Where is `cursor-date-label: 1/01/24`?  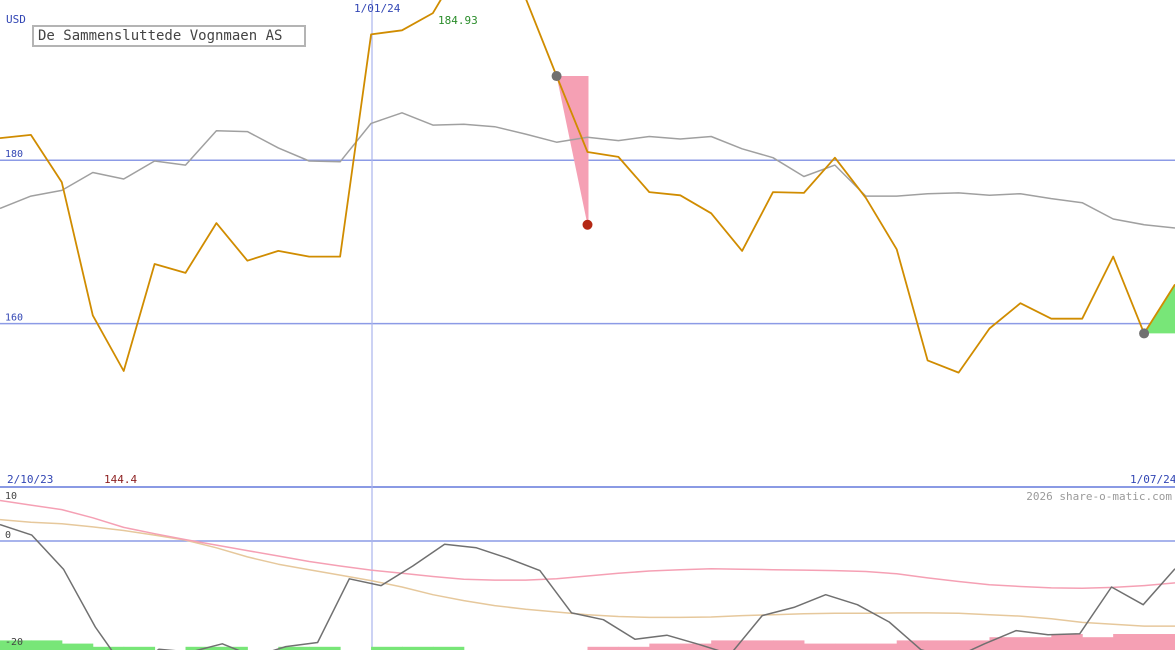 cursor-date-label: 1/01/24 is located at coordinates (377, 8).